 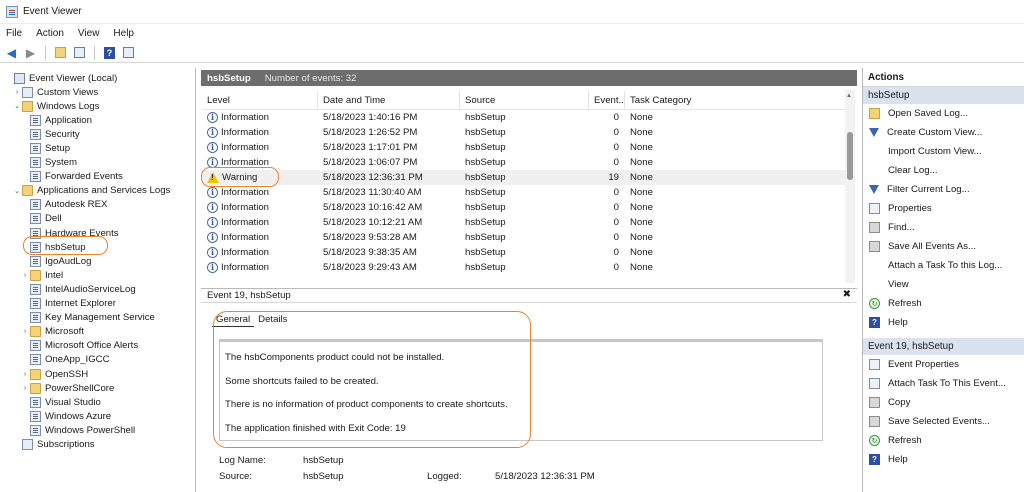 I want to click on action-copy: Copy, so click(x=943, y=402).